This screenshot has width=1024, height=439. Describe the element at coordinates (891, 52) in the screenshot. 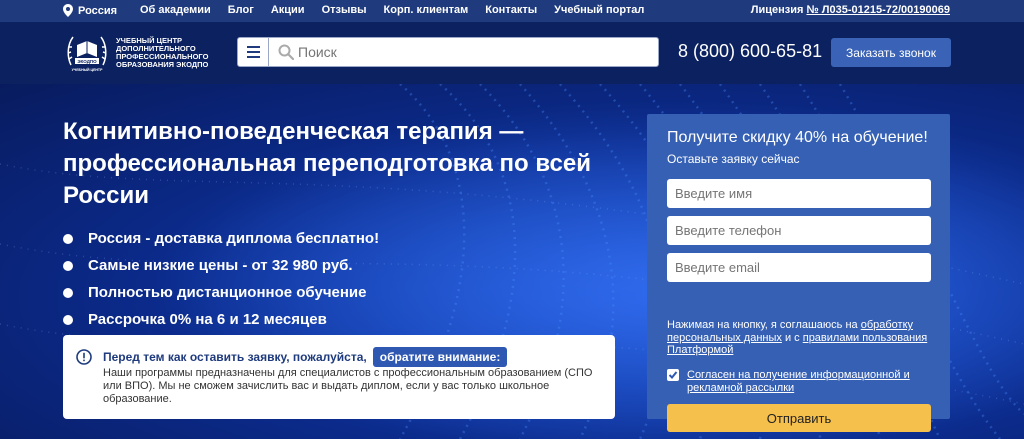

I see `order-call-button: Заказать звонок` at that location.